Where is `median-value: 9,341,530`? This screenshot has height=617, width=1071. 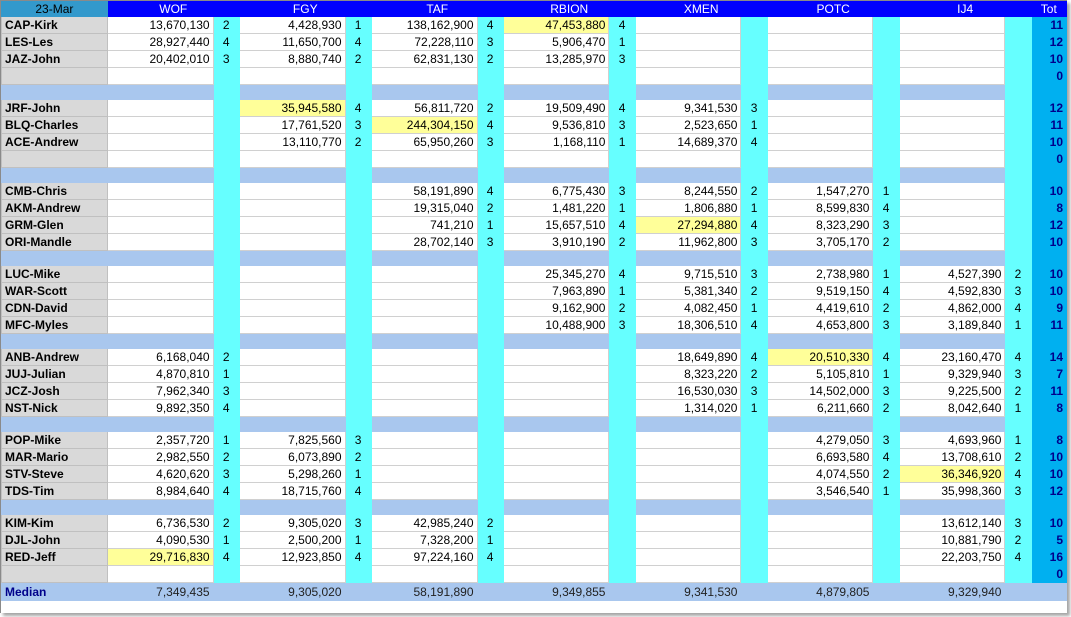 median-value: 9,341,530 is located at coordinates (688, 591).